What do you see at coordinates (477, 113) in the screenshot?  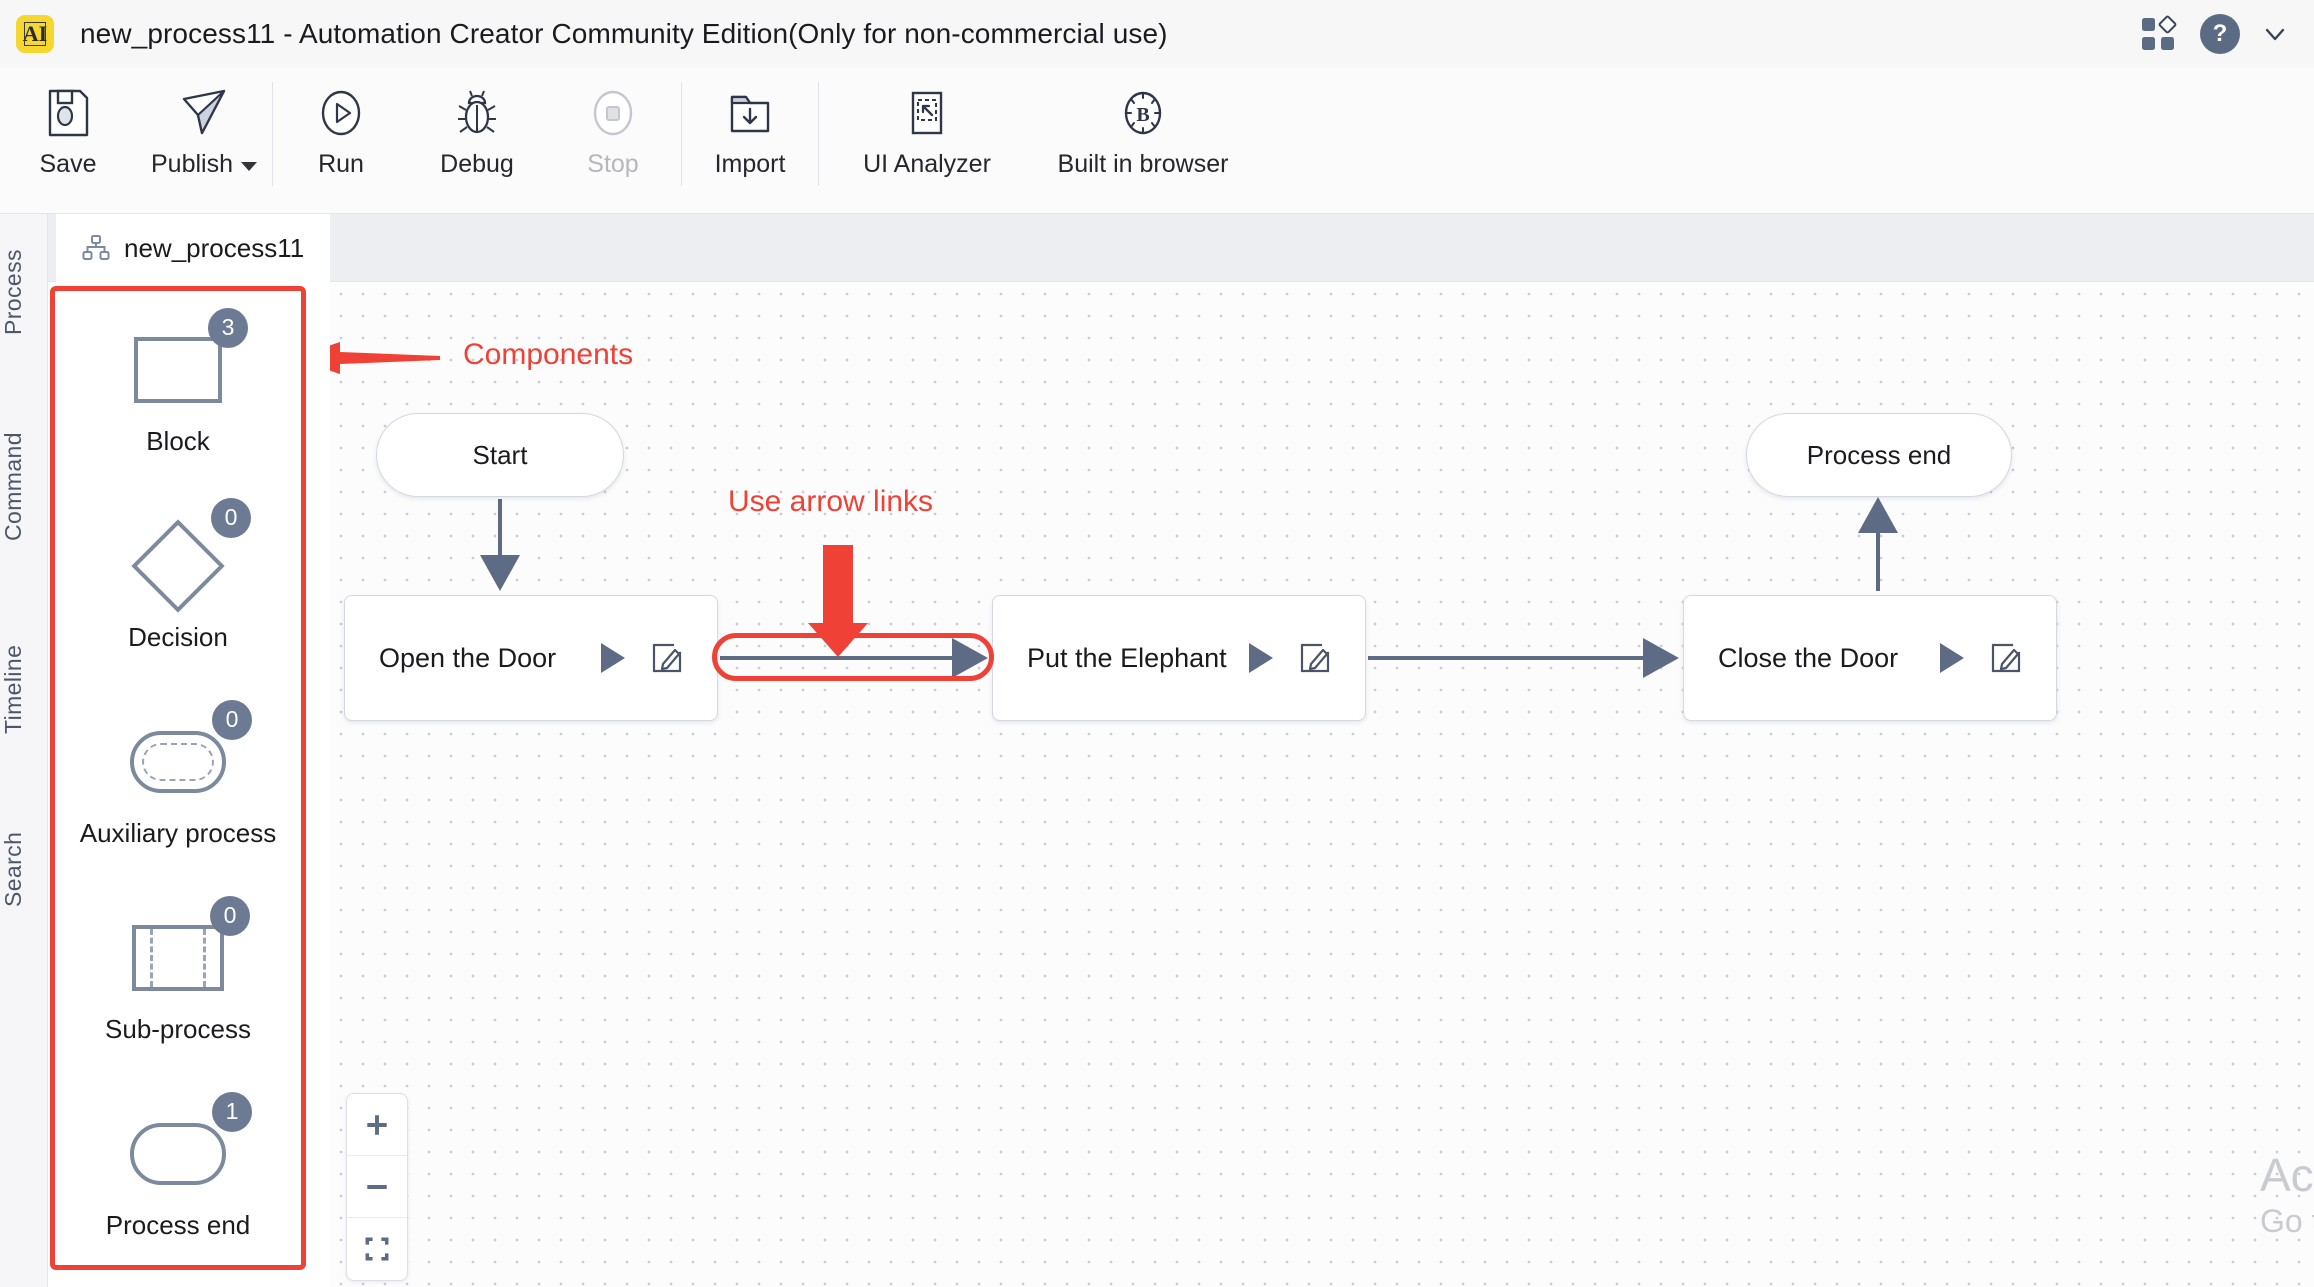 I see `debug-bug-icon` at bounding box center [477, 113].